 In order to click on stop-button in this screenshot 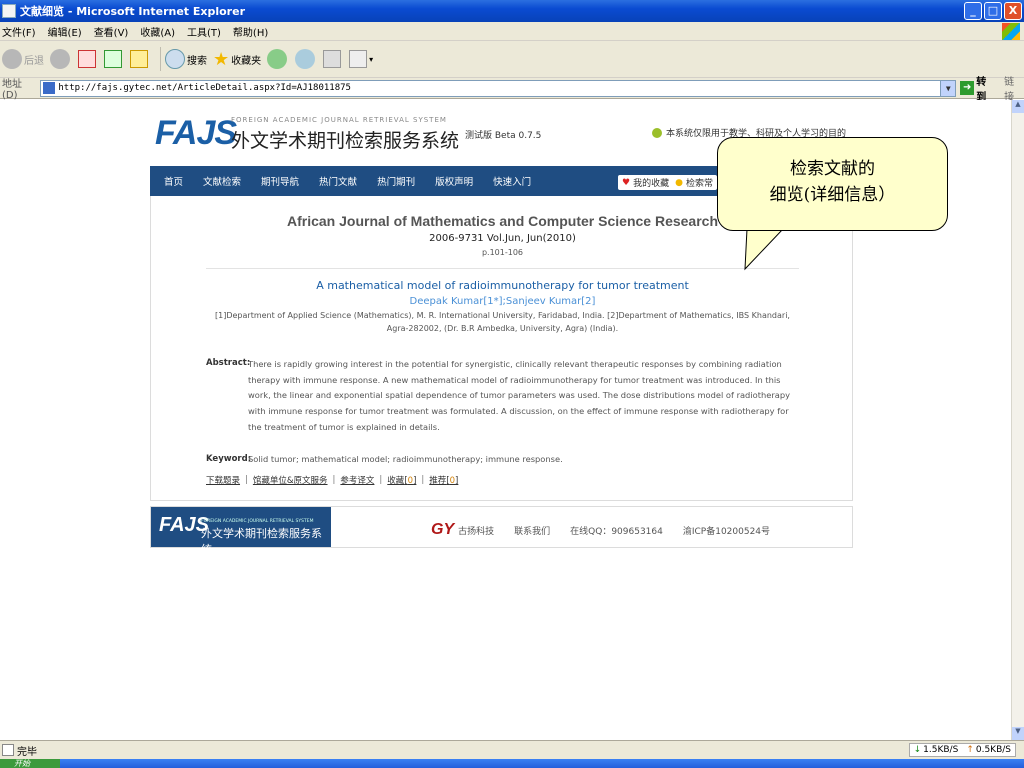, I will do `click(88, 59)`.